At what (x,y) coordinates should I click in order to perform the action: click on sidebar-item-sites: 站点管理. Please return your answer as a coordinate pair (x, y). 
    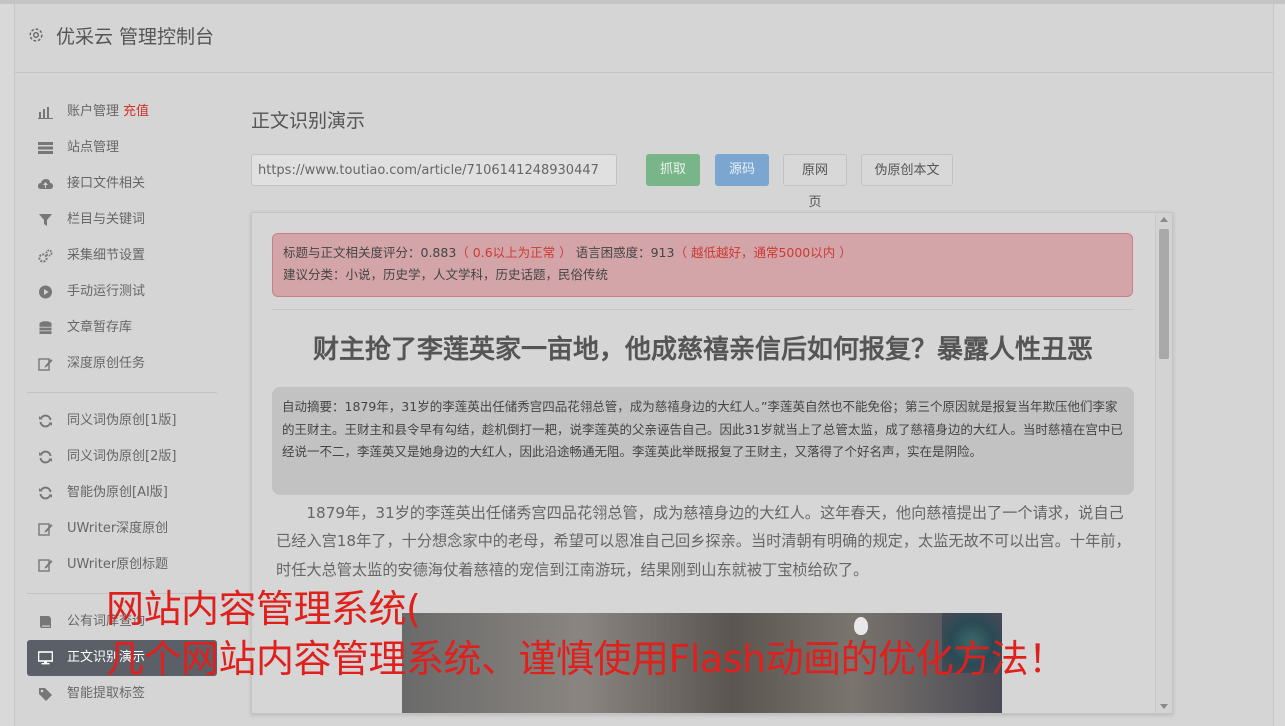
    Looking at the image, I should click on (122, 148).